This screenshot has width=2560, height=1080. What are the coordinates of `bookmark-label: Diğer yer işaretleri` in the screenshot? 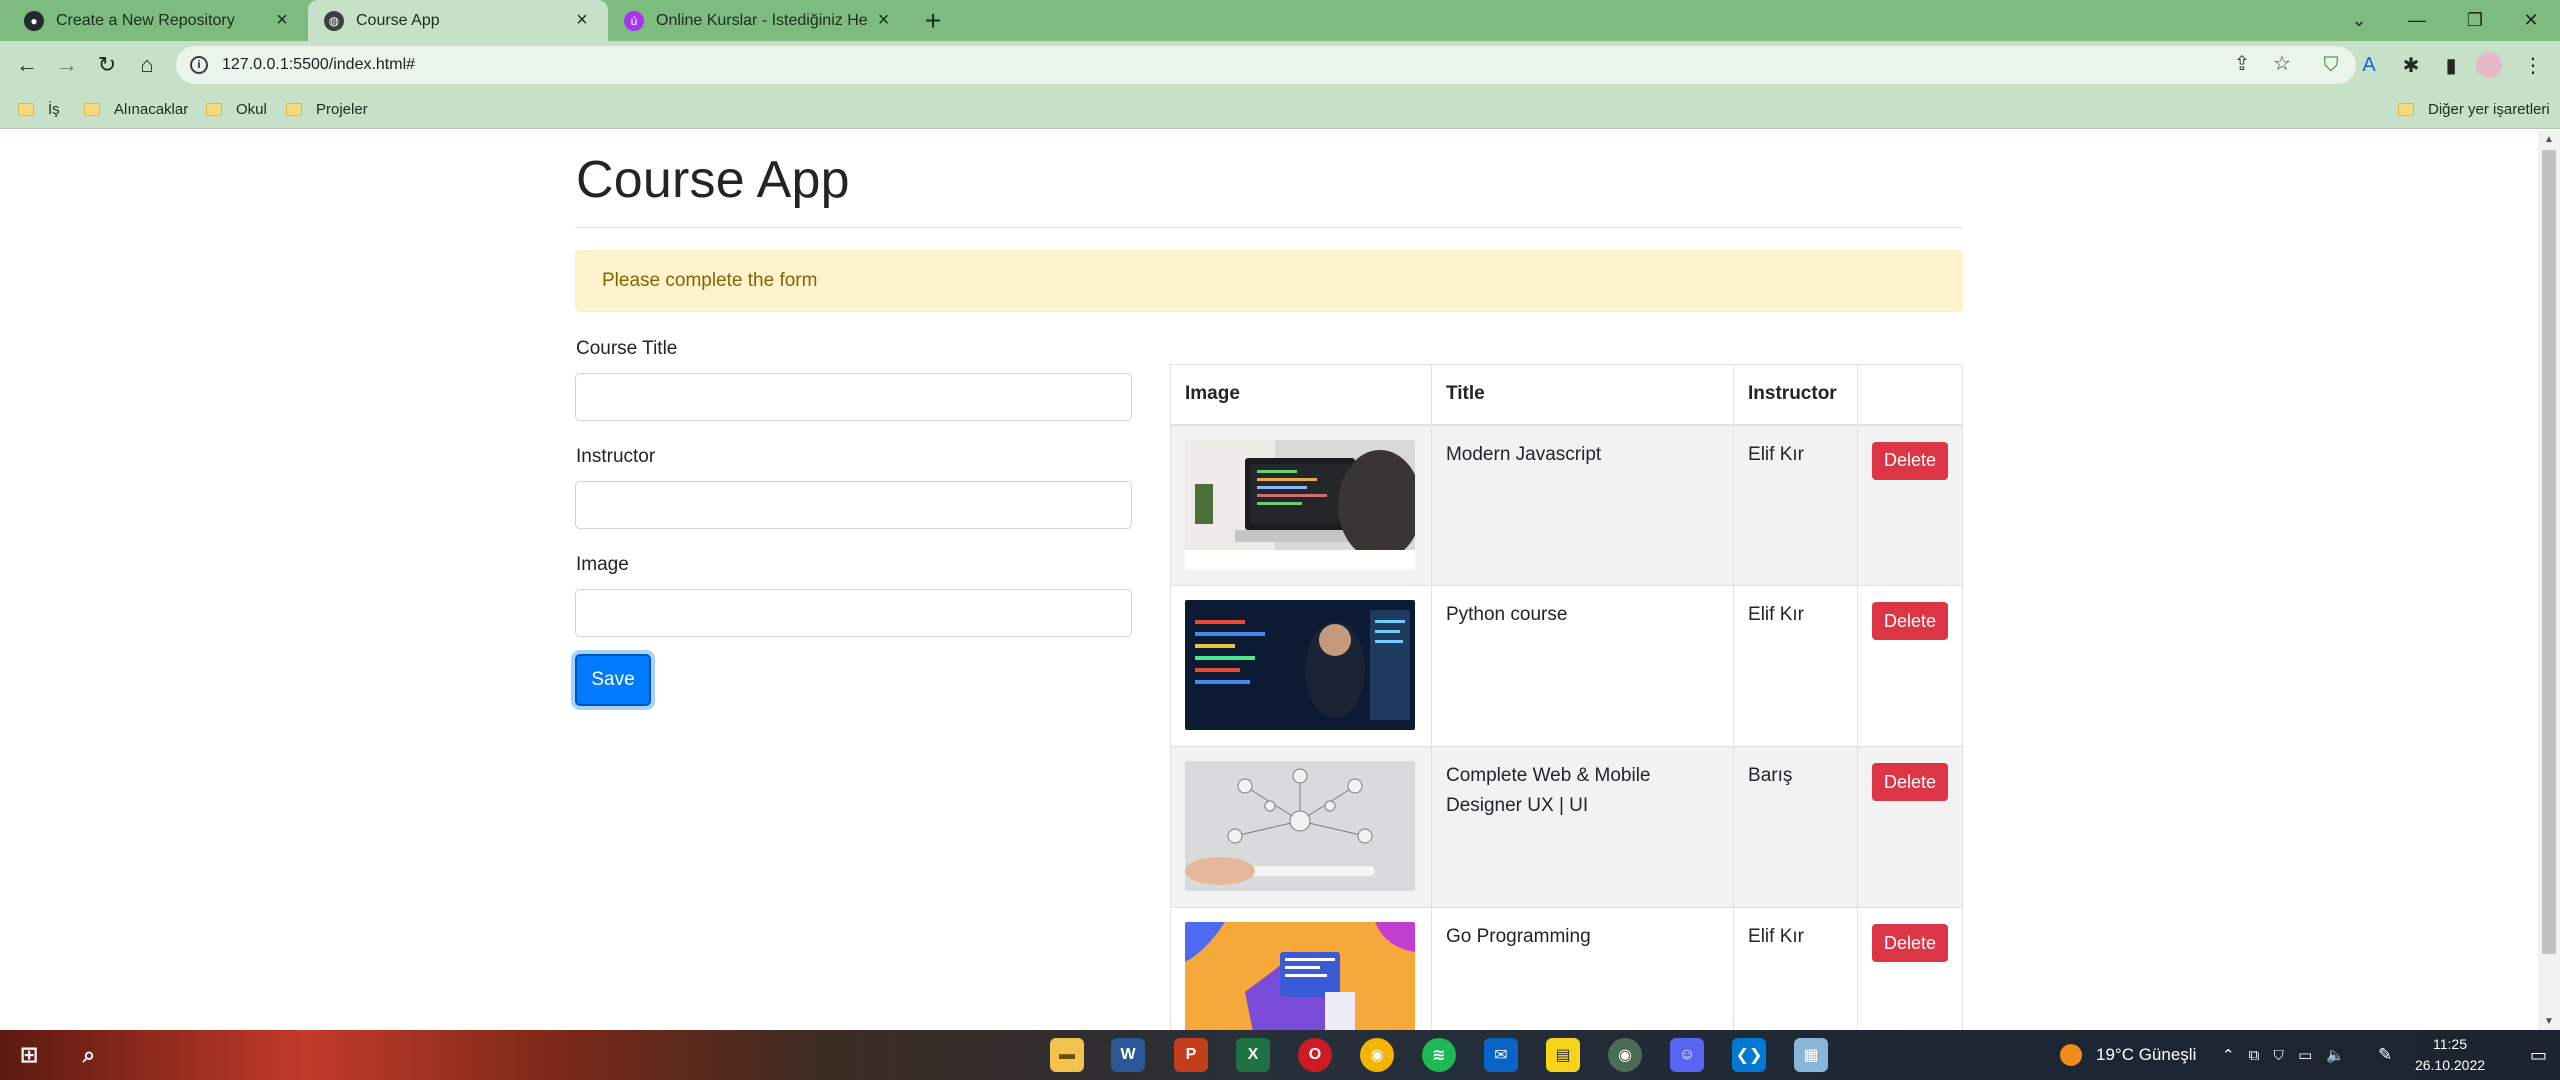 It's located at (2489, 109).